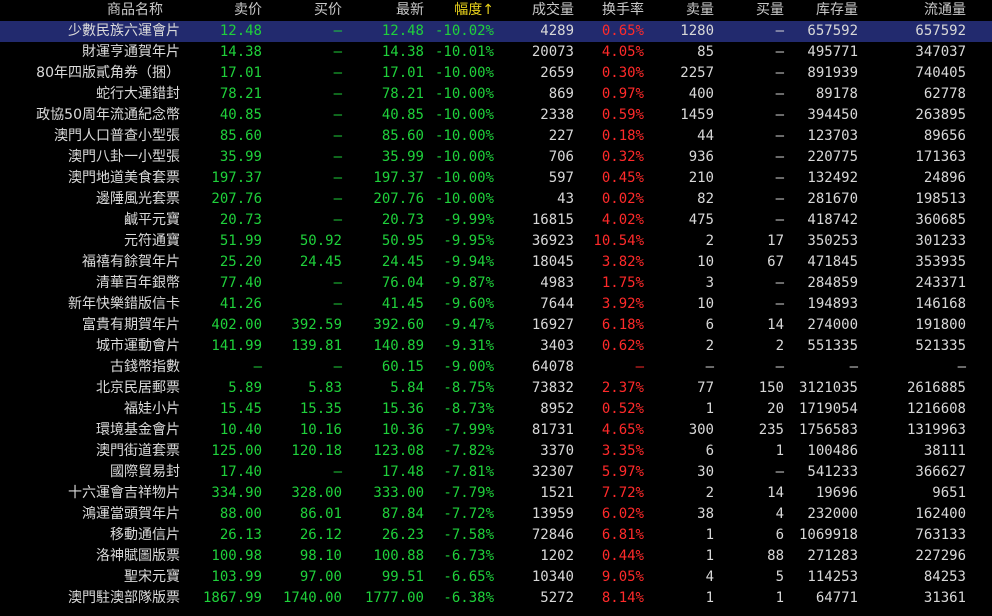  Describe the element at coordinates (320, 262) in the screenshot. I see `cell-buy-price: 24.45` at that location.